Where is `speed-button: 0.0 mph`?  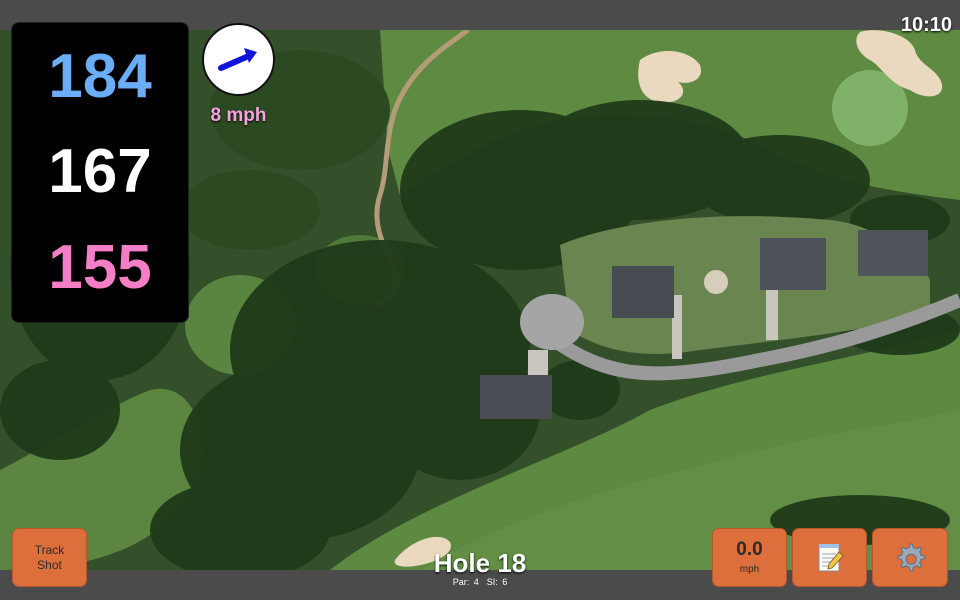 speed-button: 0.0 mph is located at coordinates (749, 557).